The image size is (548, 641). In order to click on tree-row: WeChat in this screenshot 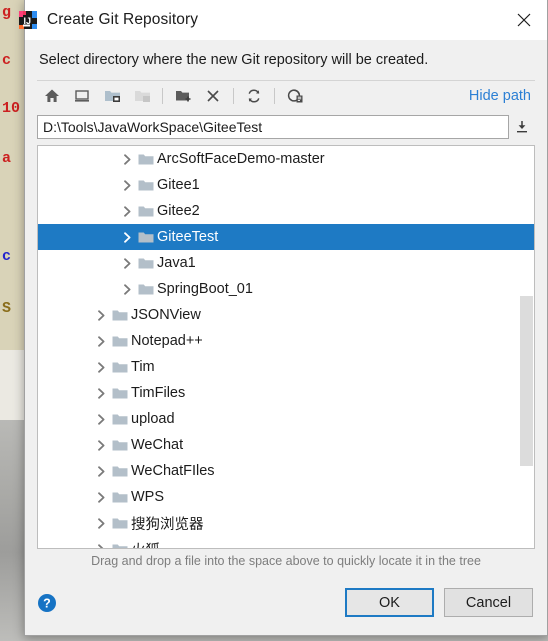, I will do `click(286, 445)`.